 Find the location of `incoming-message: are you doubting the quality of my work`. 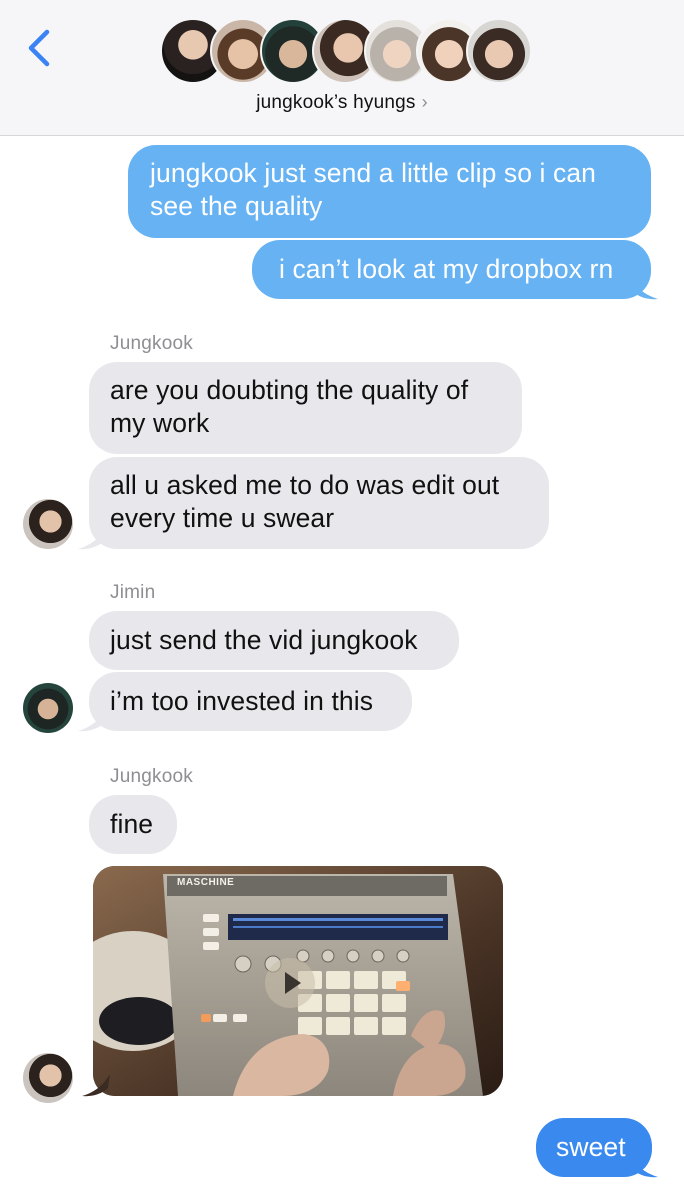

incoming-message: are you doubting the quality of my work is located at coordinates (305, 408).